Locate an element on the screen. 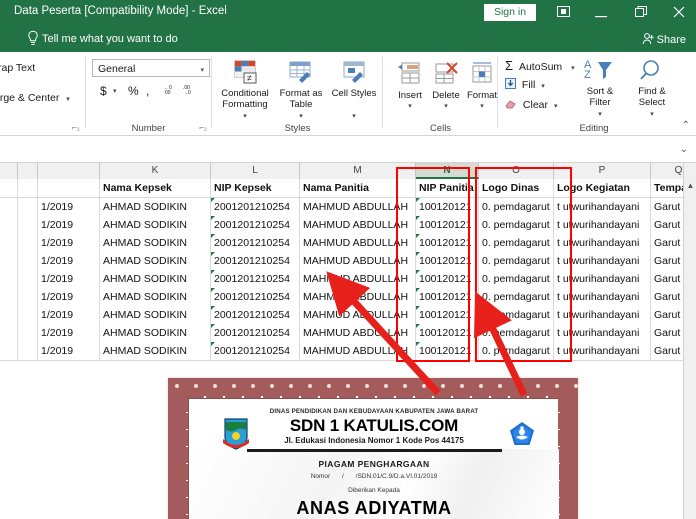 Image resolution: width=696 pixels, height=519 pixels. restore-icon is located at coordinates (641, 13).